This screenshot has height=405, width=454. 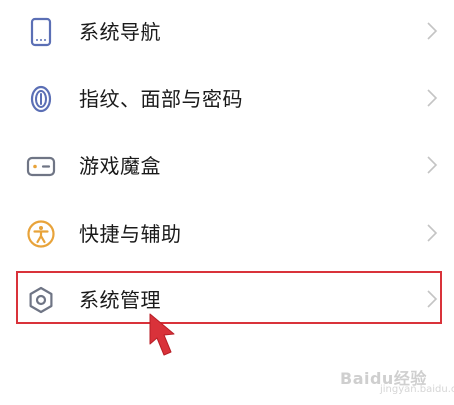 I want to click on watermark-logo: Baidu经验 jingyan.baidu.com, so click(x=392, y=375).